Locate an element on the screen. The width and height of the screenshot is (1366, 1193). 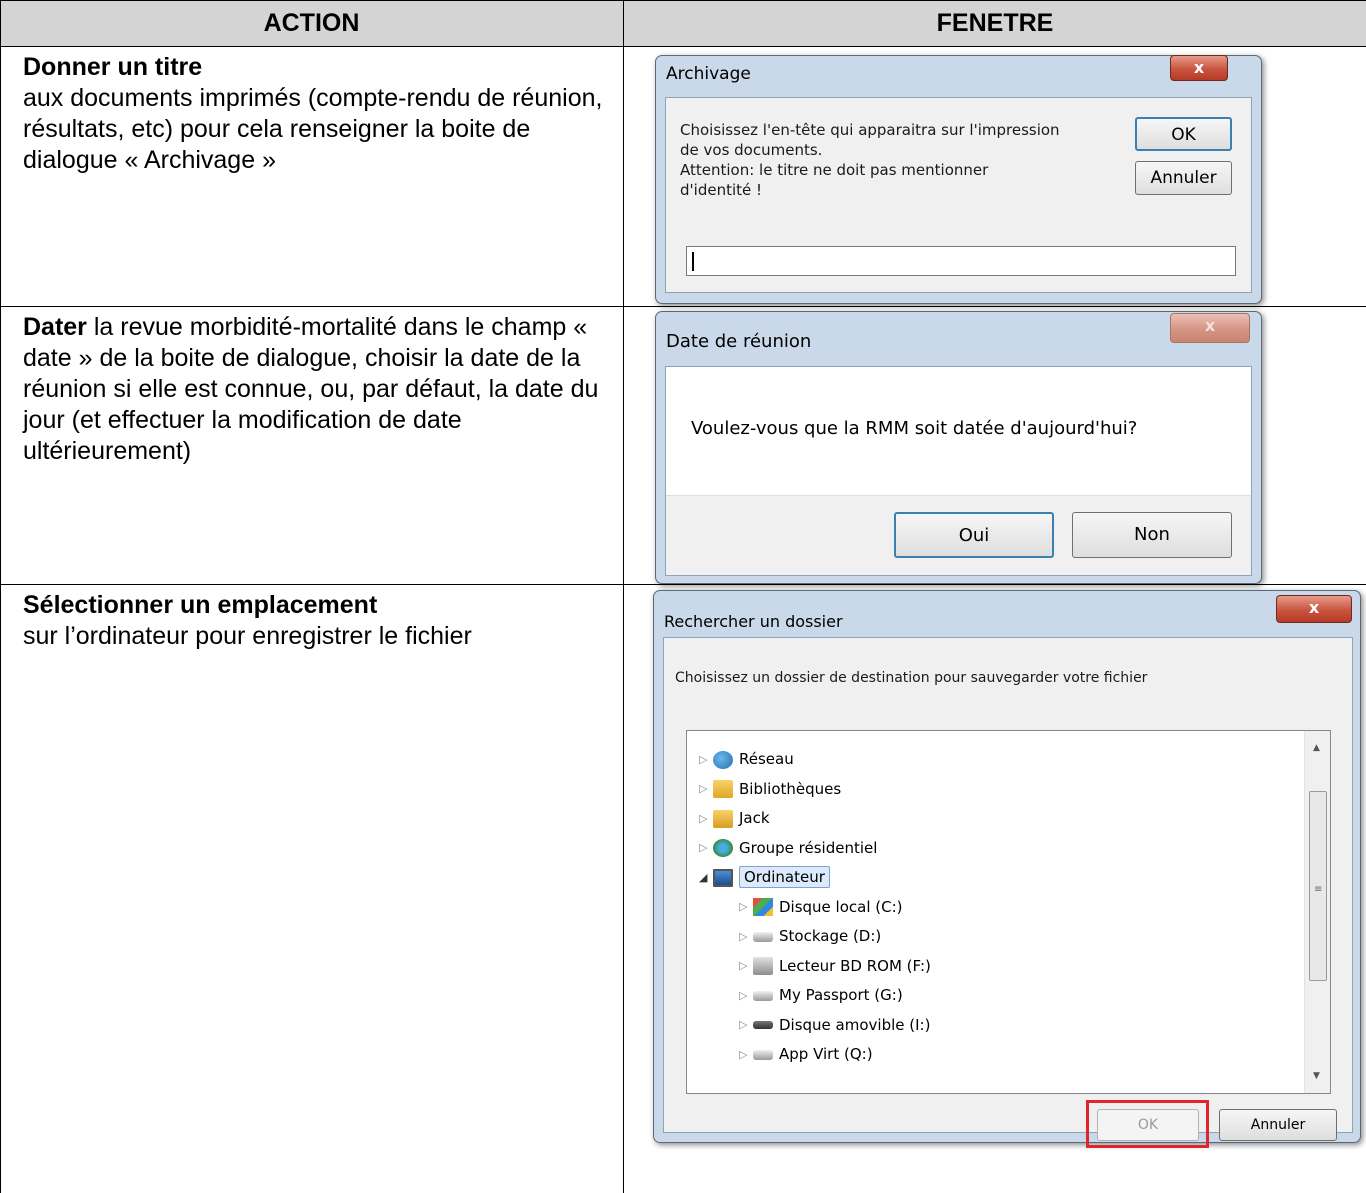
message-line: de vos documents. is located at coordinates (751, 150).